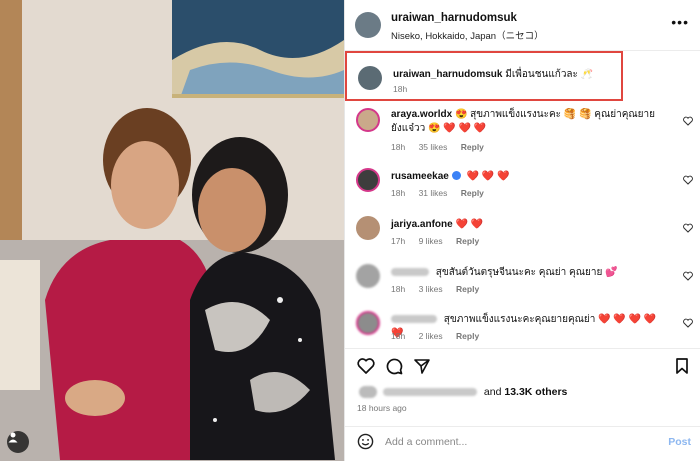  What do you see at coordinates (420, 176) in the screenshot?
I see `commenter-username: rusameekae` at bounding box center [420, 176].